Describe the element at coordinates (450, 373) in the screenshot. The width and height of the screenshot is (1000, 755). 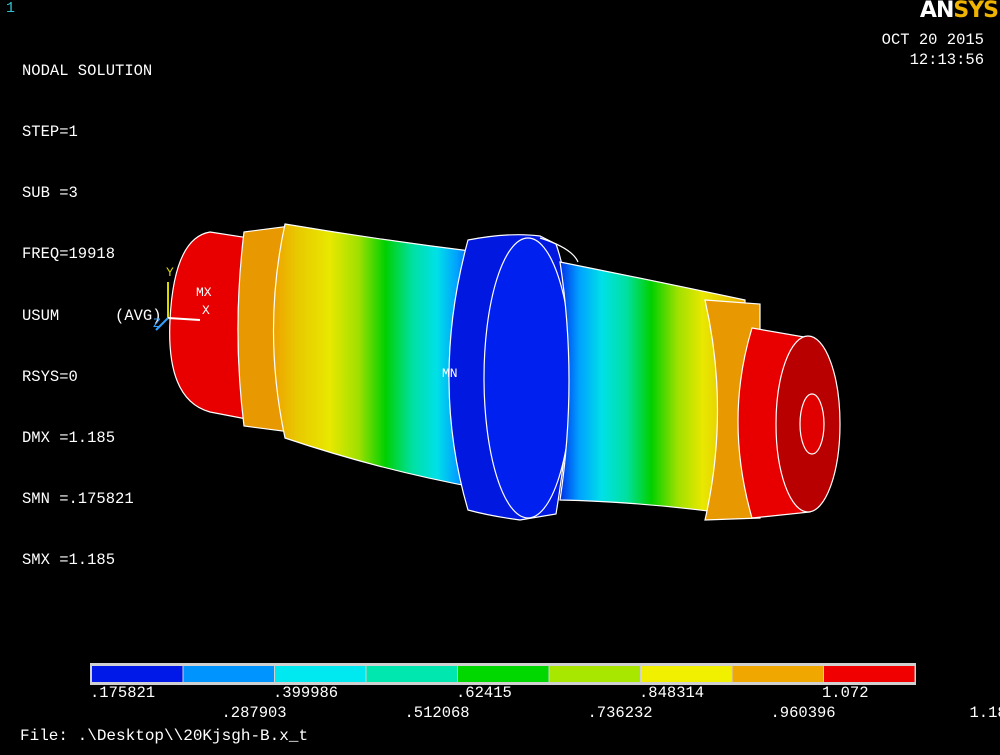
I see `min-marker: MN` at that location.